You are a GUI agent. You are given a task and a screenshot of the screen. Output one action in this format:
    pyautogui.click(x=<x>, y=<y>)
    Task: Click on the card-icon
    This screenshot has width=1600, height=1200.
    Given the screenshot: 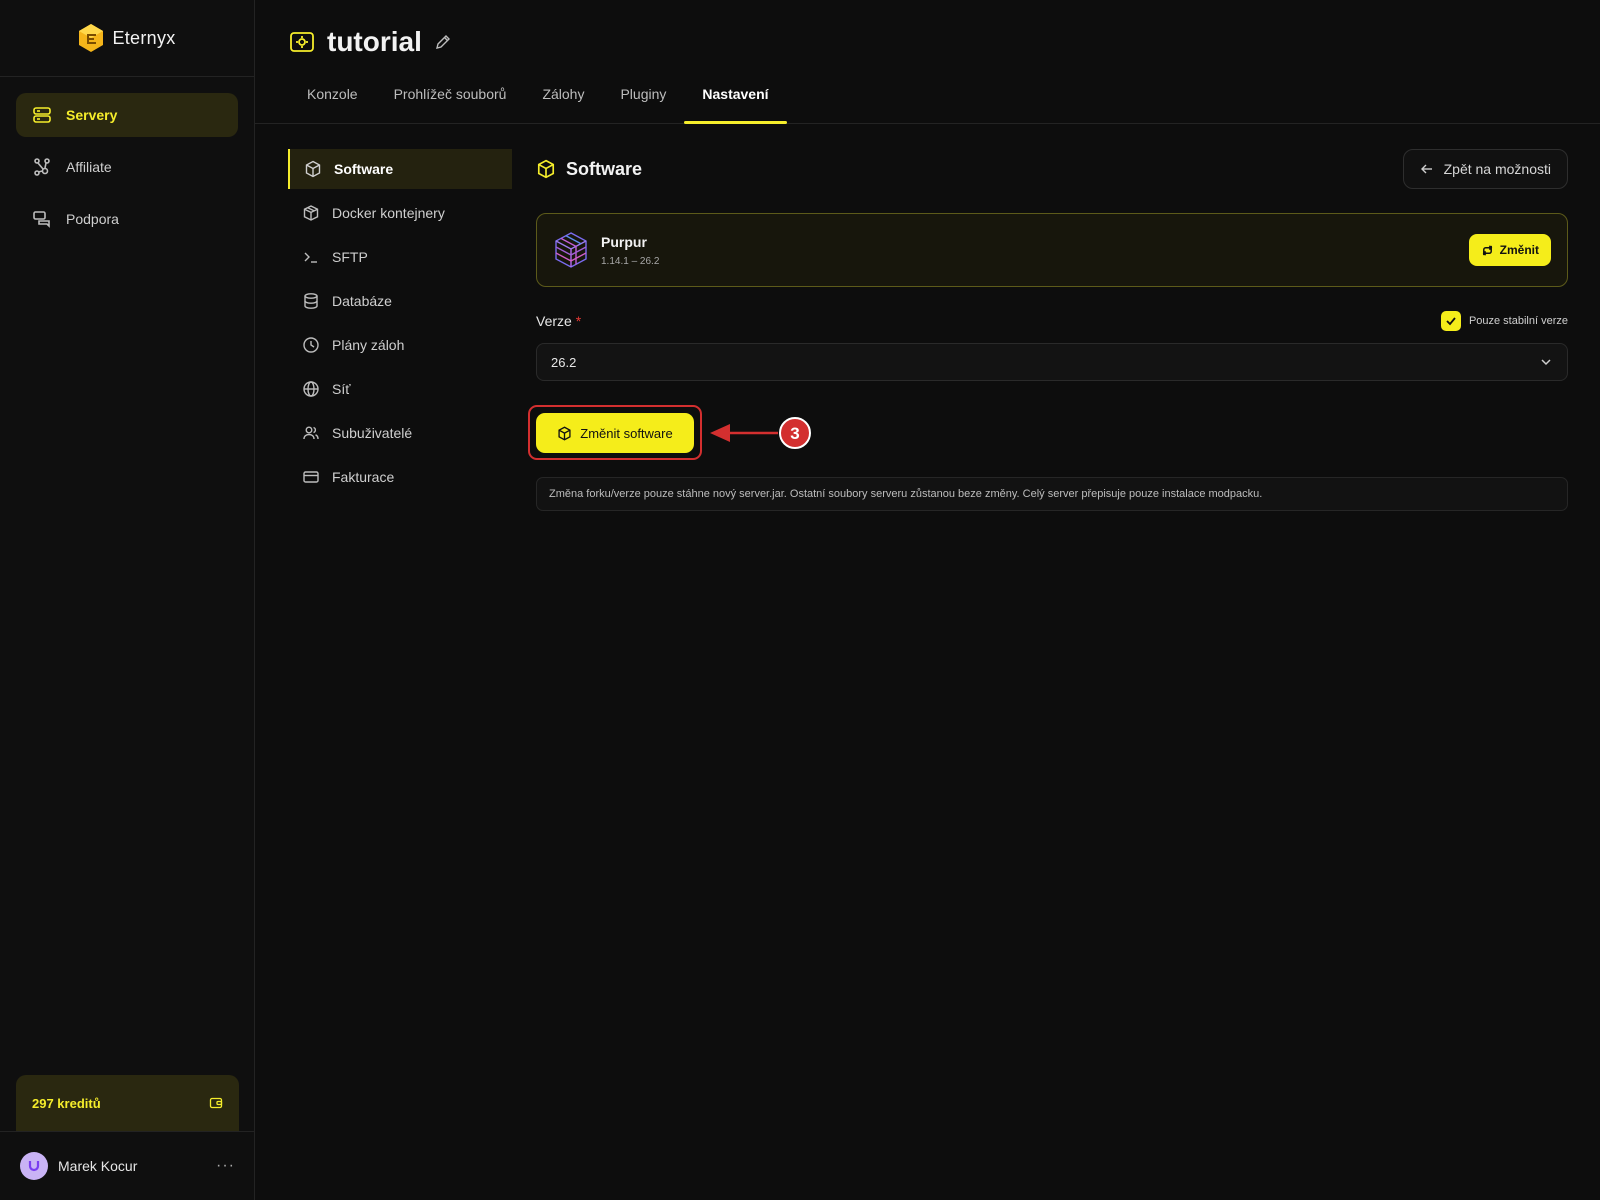 What is the action you would take?
    pyautogui.click(x=311, y=477)
    